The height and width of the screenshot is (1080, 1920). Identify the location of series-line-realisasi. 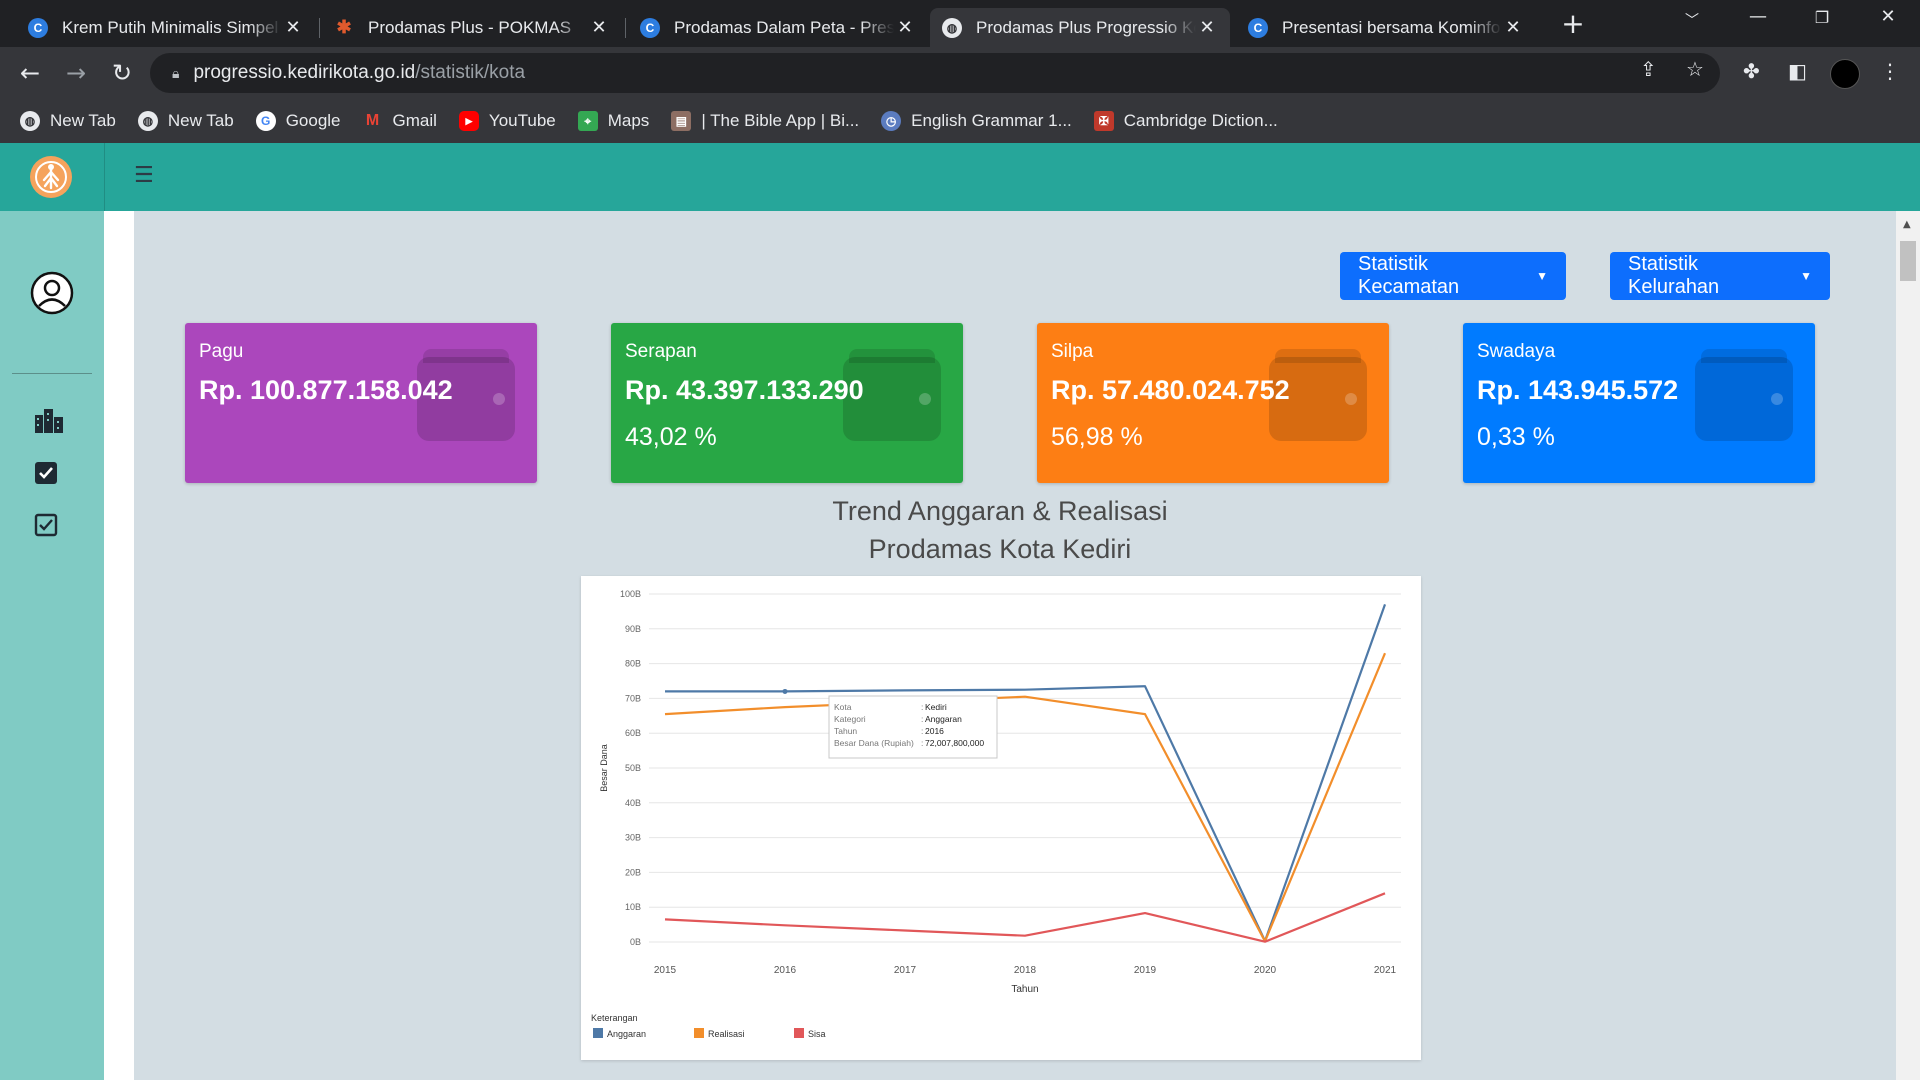
(1025, 797).